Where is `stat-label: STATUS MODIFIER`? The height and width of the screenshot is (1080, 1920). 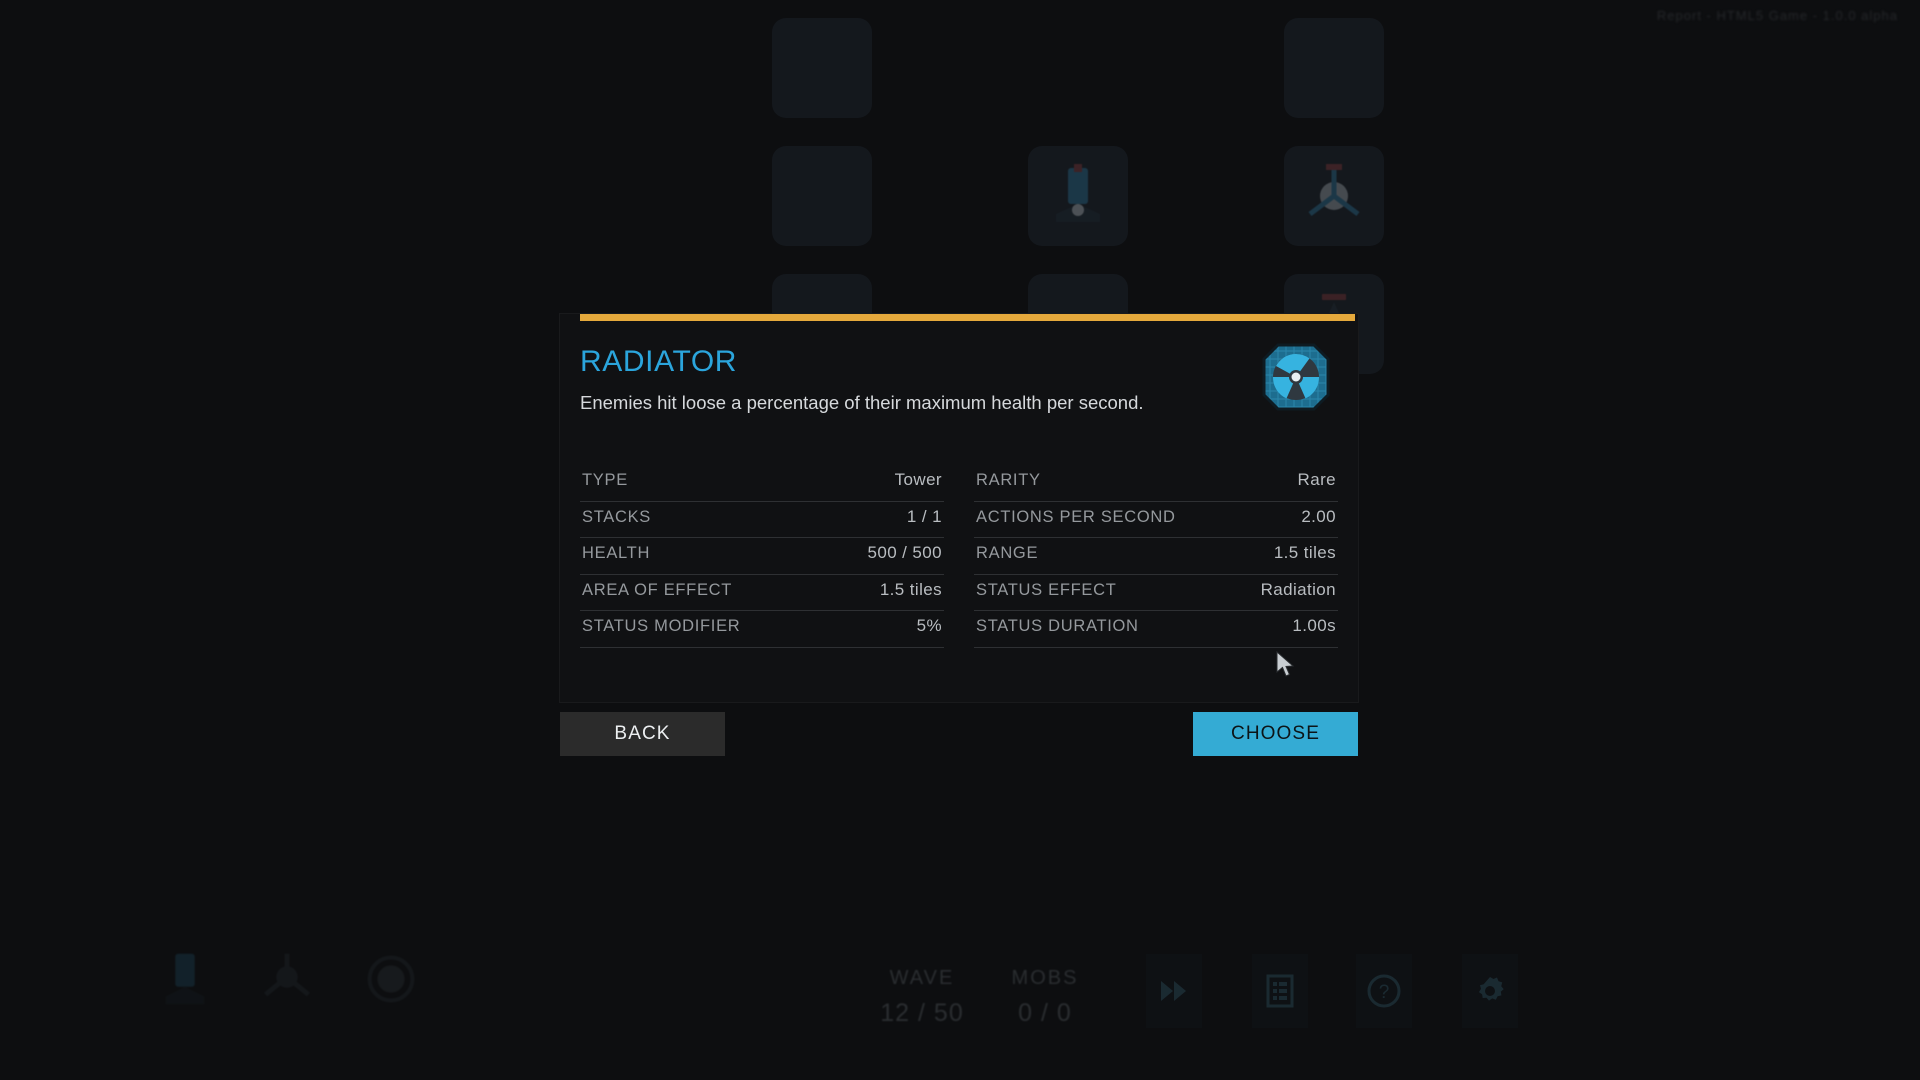 stat-label: STATUS MODIFIER is located at coordinates (661, 626).